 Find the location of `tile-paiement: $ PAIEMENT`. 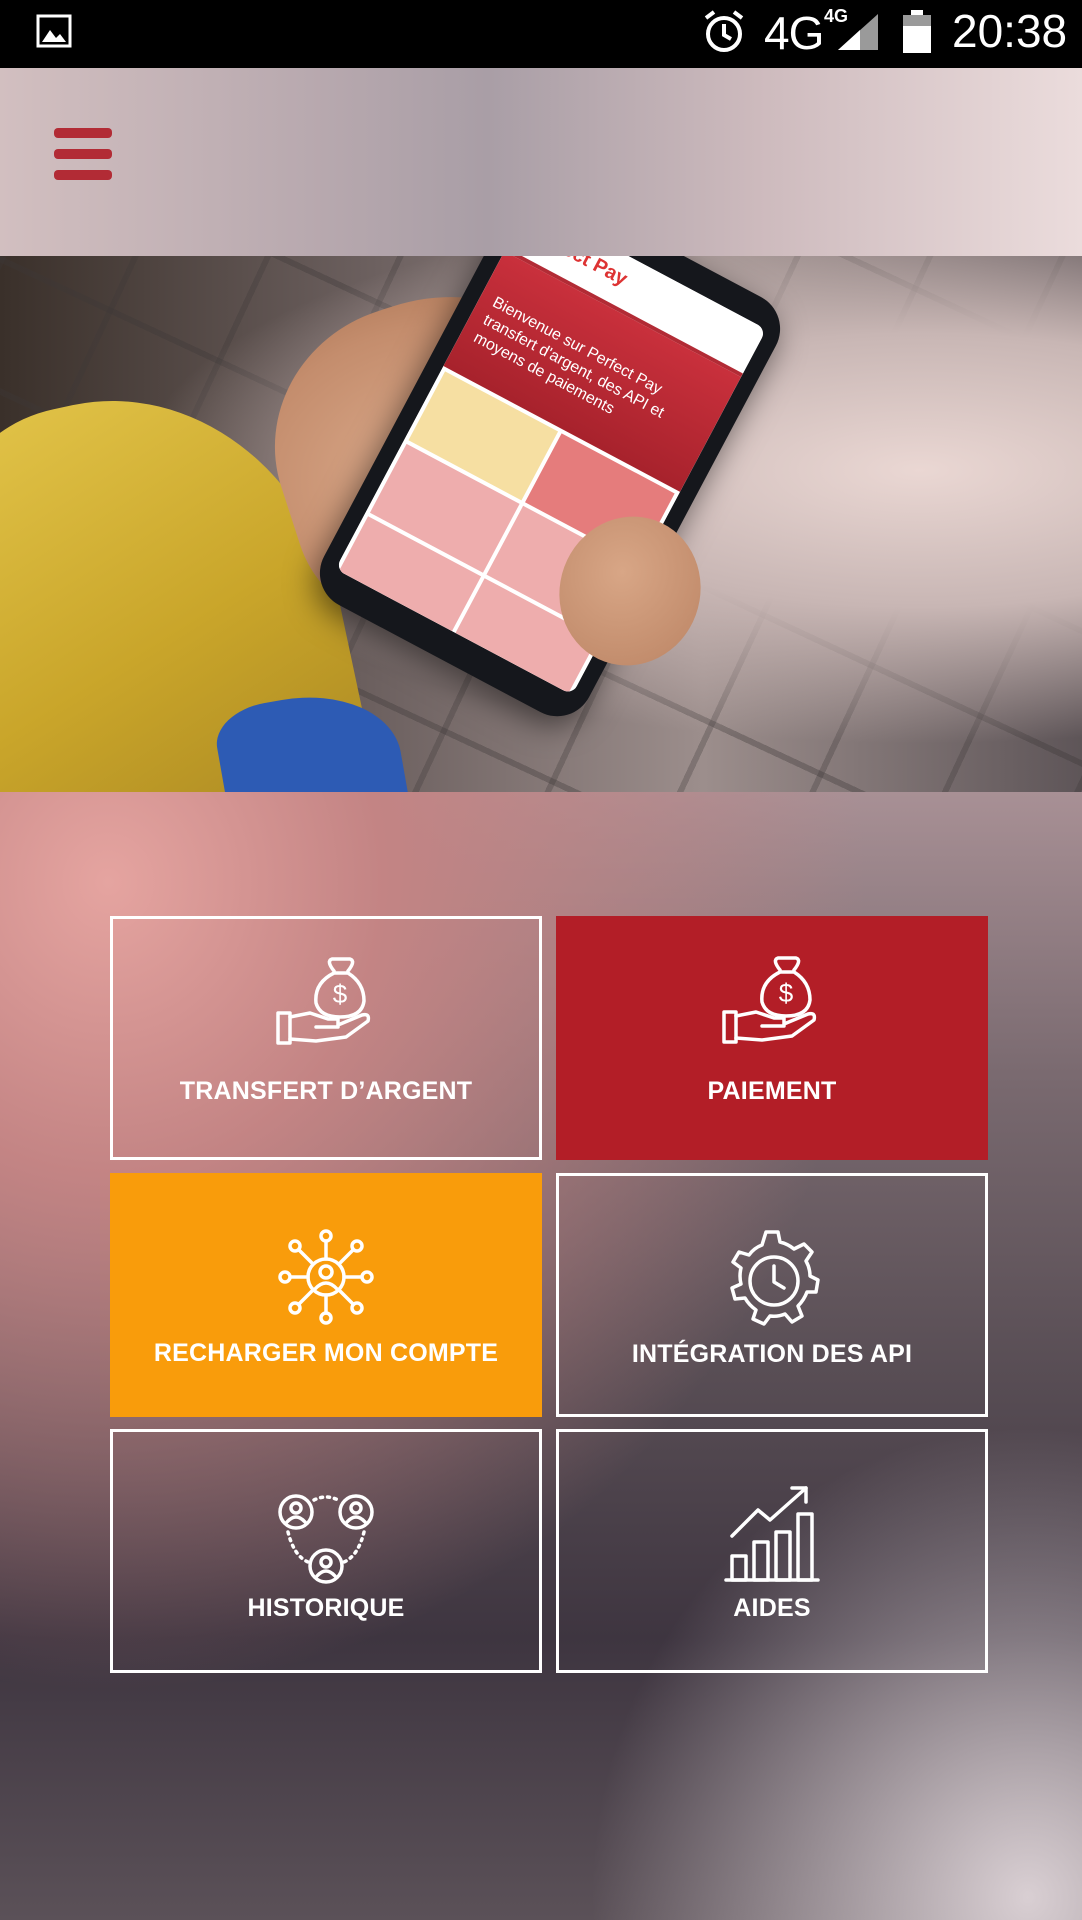

tile-paiement: $ PAIEMENT is located at coordinates (772, 1038).